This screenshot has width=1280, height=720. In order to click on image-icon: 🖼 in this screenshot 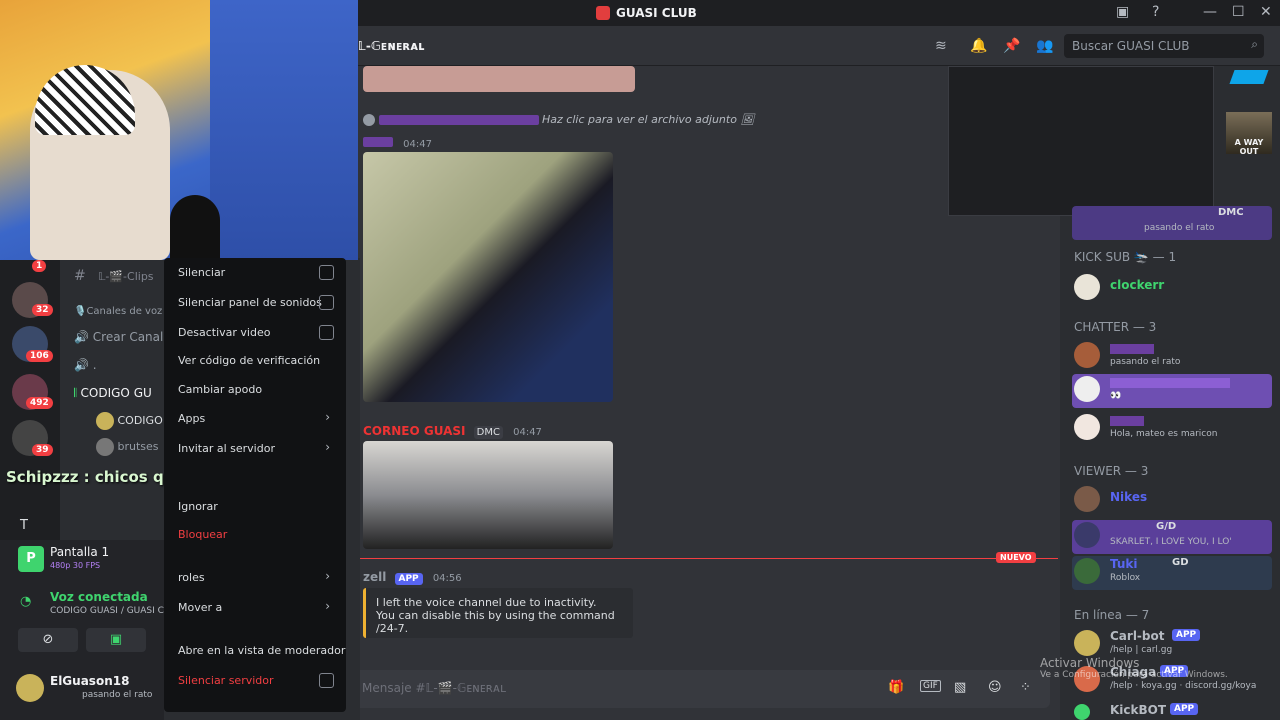, I will do `click(747, 119)`.